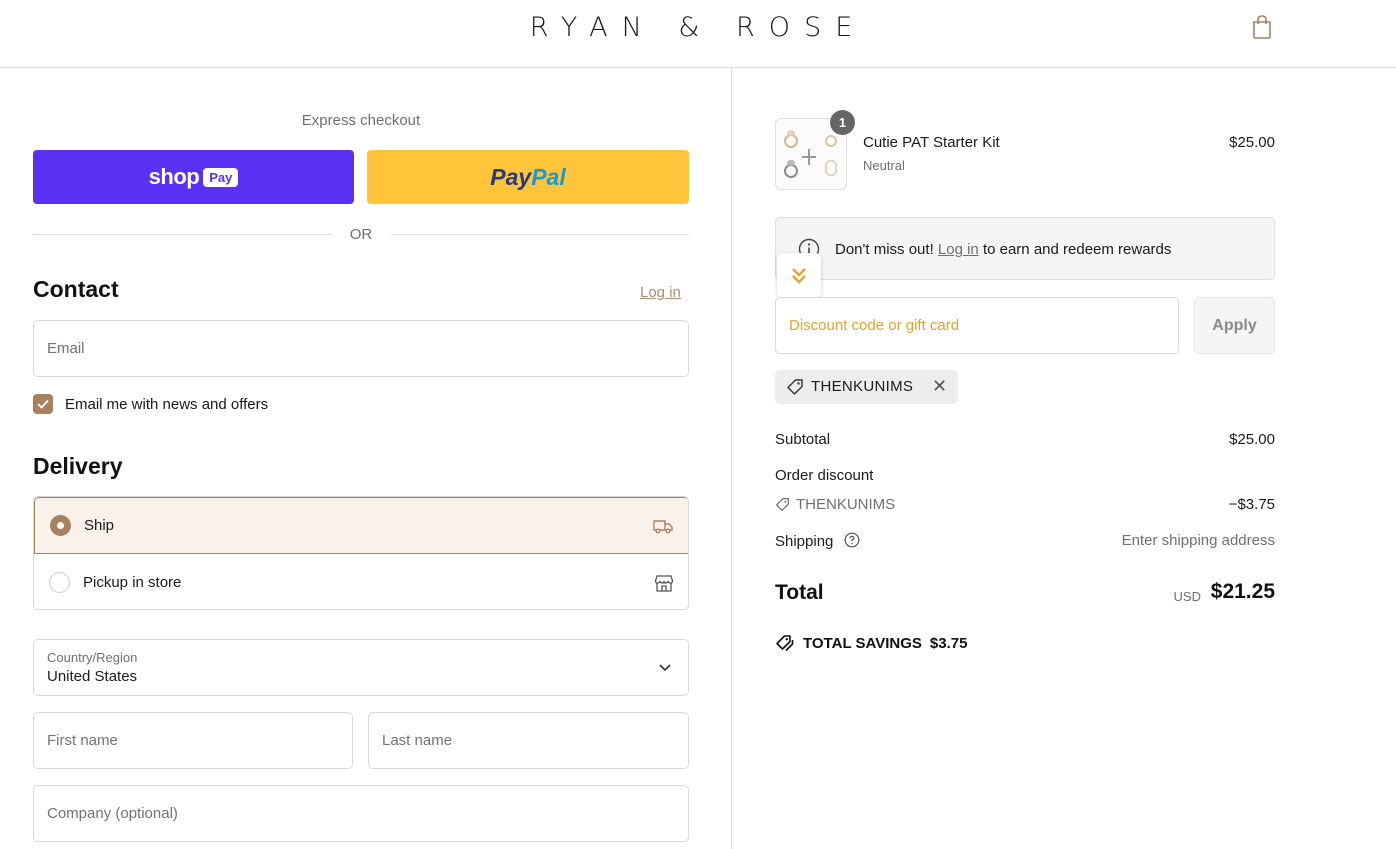  I want to click on email-placeholder: Email, so click(66, 348).